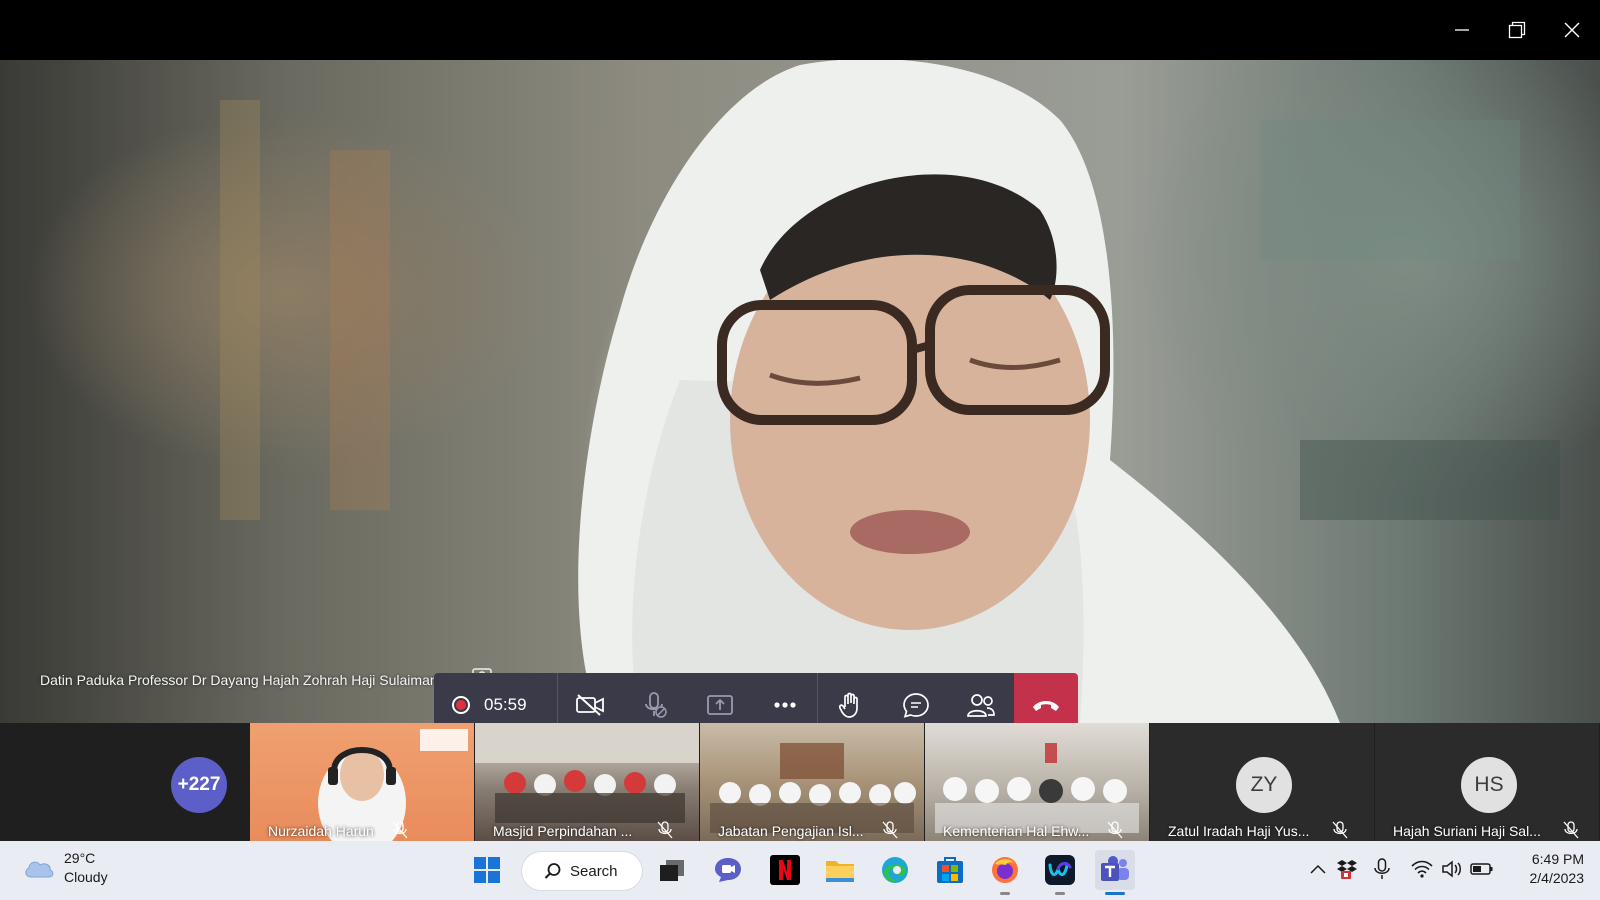 This screenshot has width=1600, height=900. I want to click on share-screen-icon, so click(720, 703).